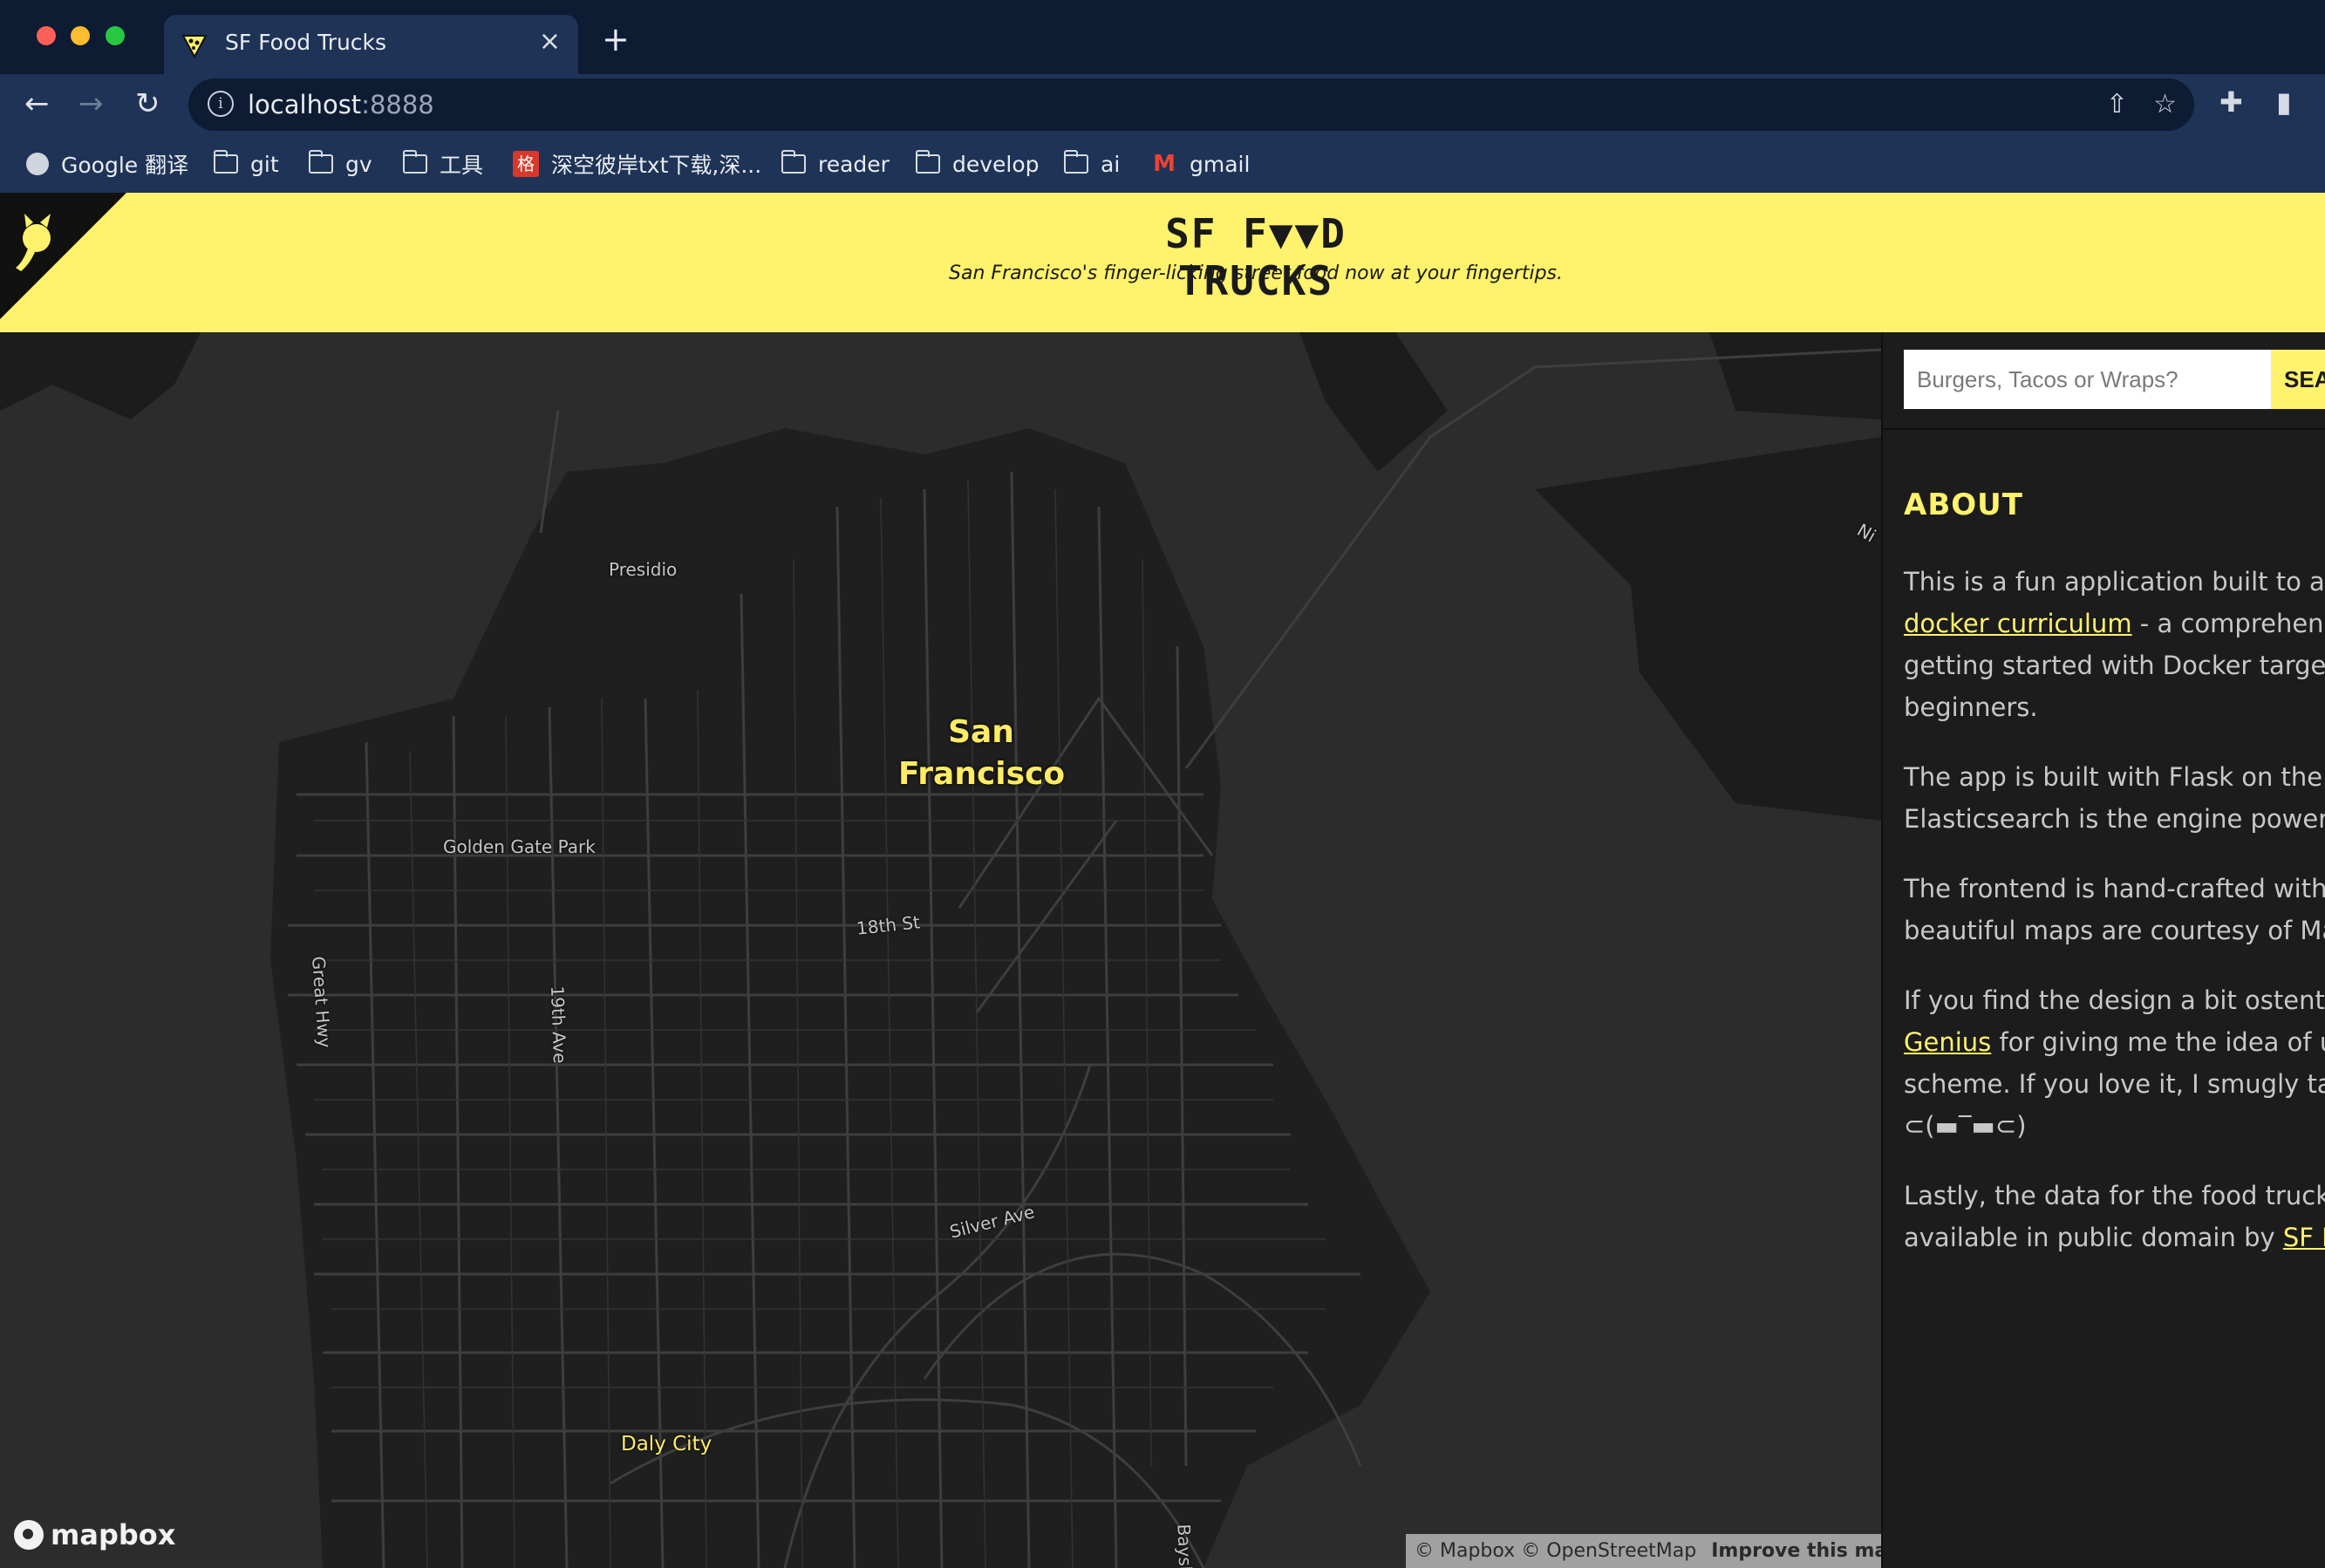 The width and height of the screenshot is (2325, 1568). I want to click on bookmark-google-translate: Google 翻译, so click(107, 164).